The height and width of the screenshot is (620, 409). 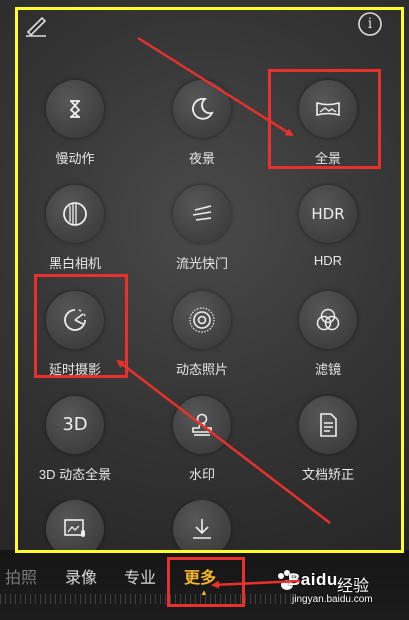 I want to click on mode-hdr: HDR HDR, so click(x=328, y=240).